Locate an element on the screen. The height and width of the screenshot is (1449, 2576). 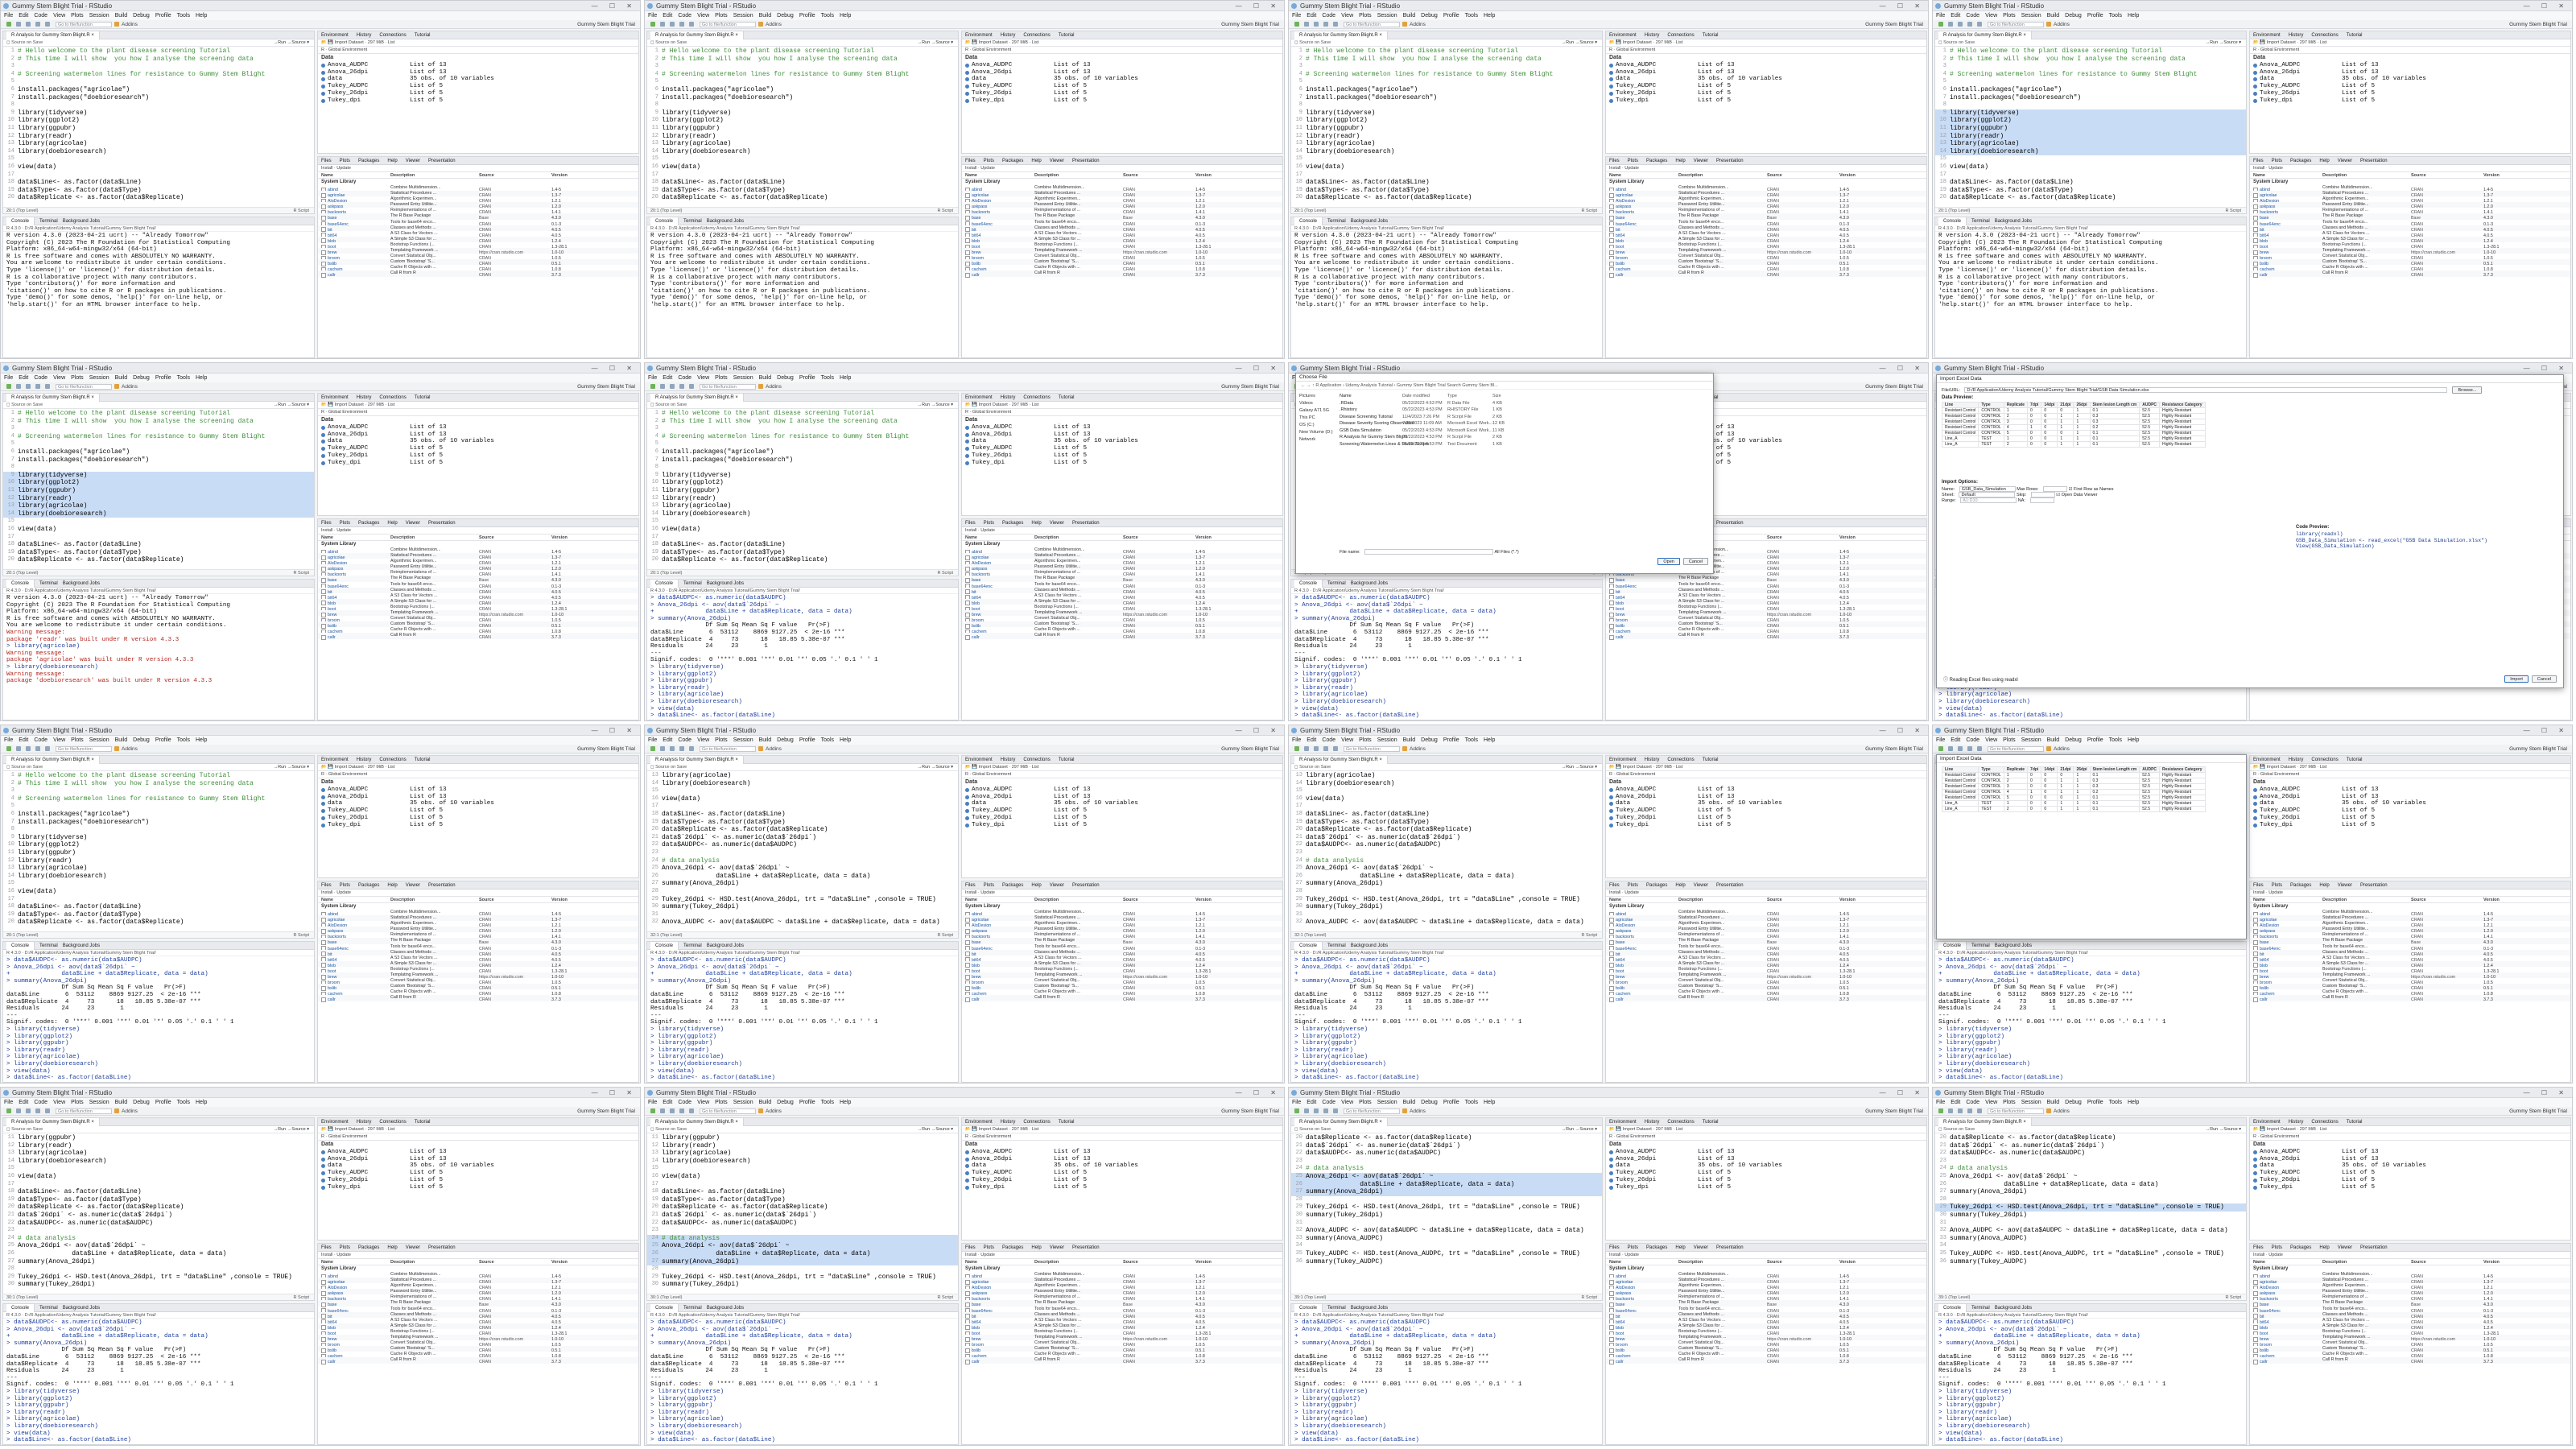
preview-header: 7dpi is located at coordinates (2034, 769).